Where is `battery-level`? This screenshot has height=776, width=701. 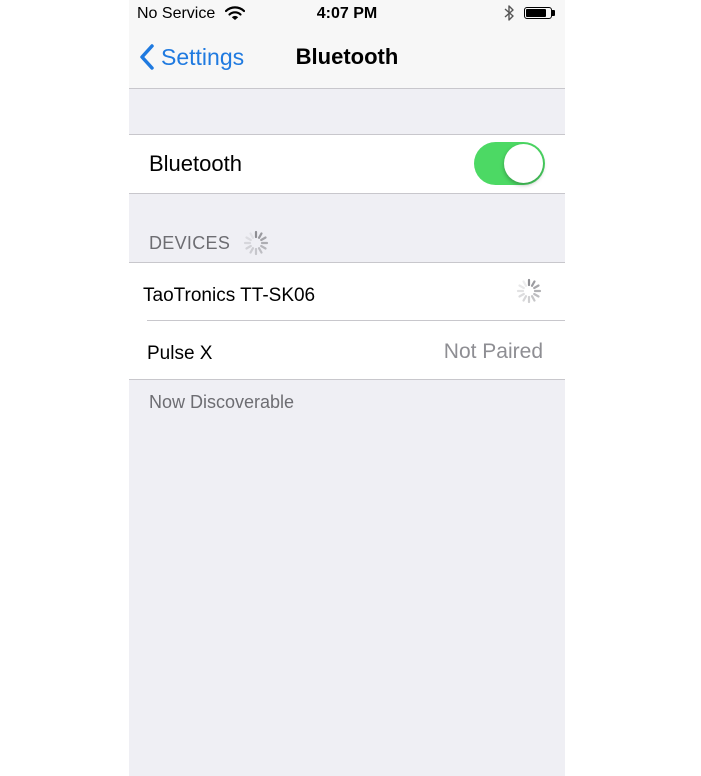 battery-level is located at coordinates (536, 13).